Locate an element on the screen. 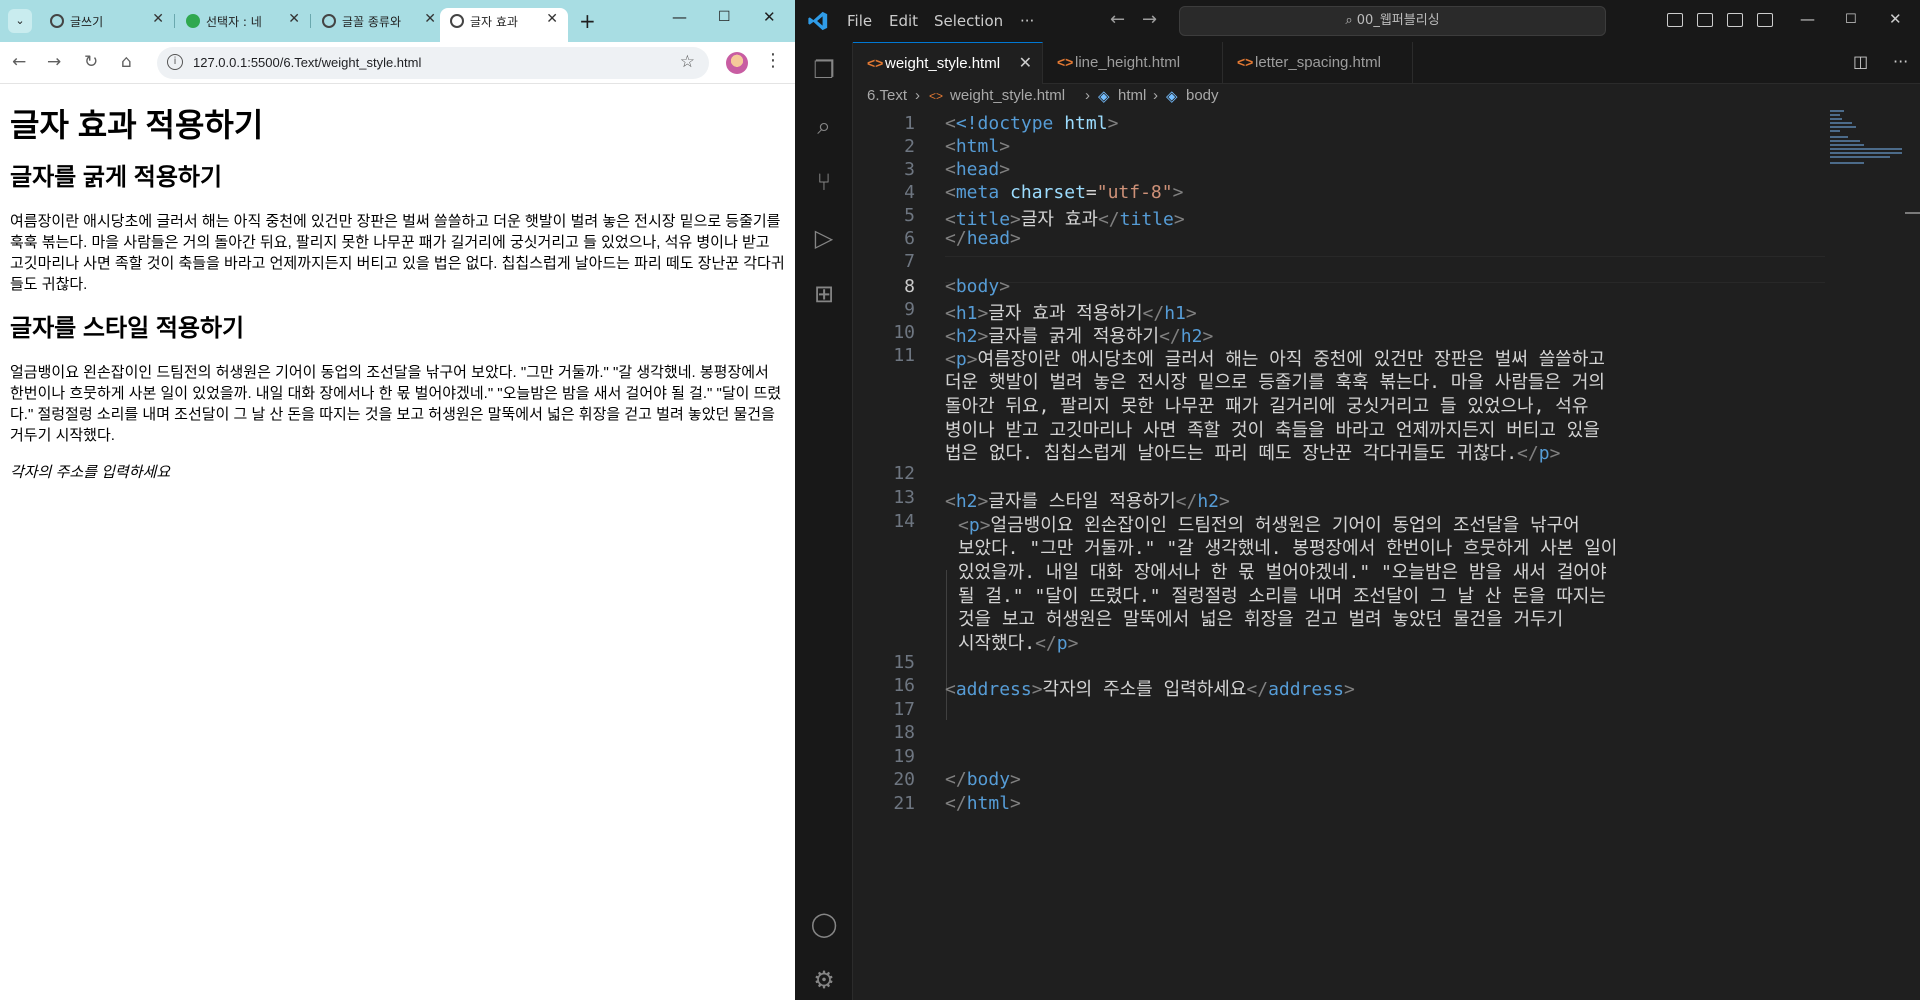 The height and width of the screenshot is (1000, 1920). menu-more: ··· is located at coordinates (1027, 21).